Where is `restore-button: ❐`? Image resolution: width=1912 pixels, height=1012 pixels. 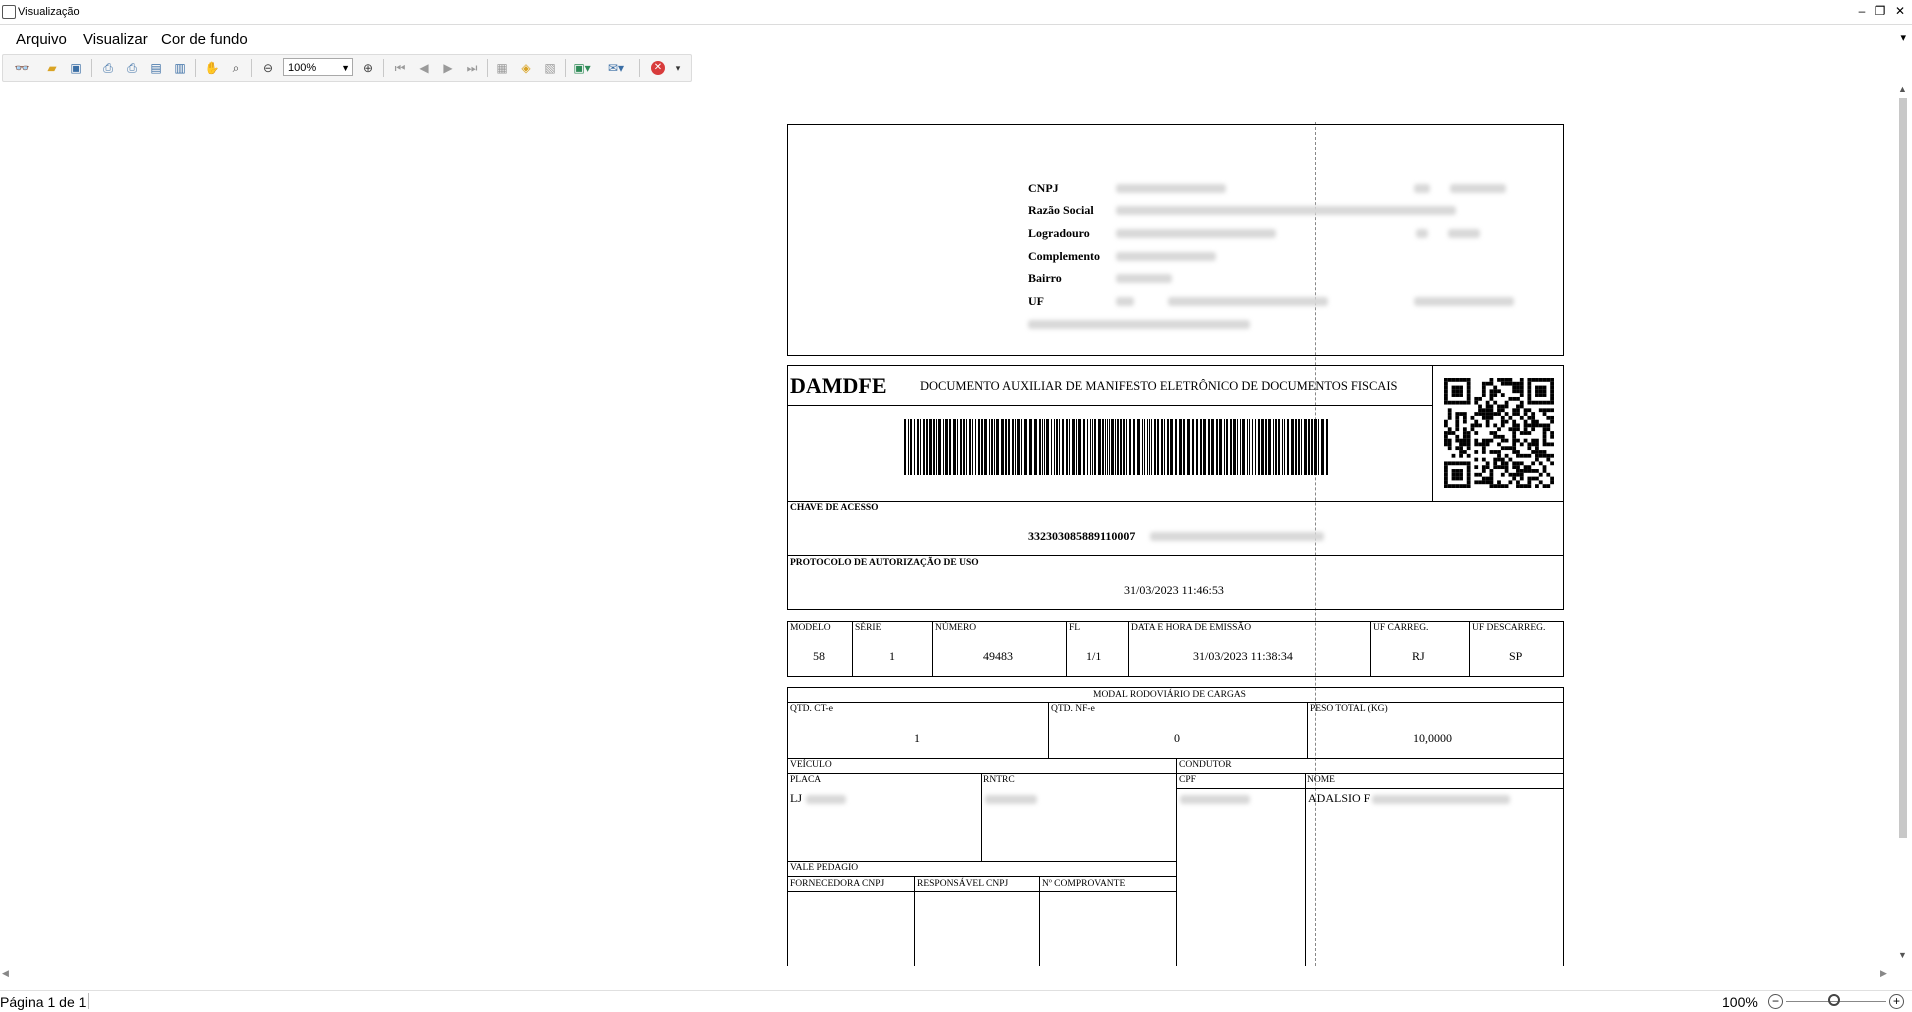 restore-button: ❐ is located at coordinates (1880, 11).